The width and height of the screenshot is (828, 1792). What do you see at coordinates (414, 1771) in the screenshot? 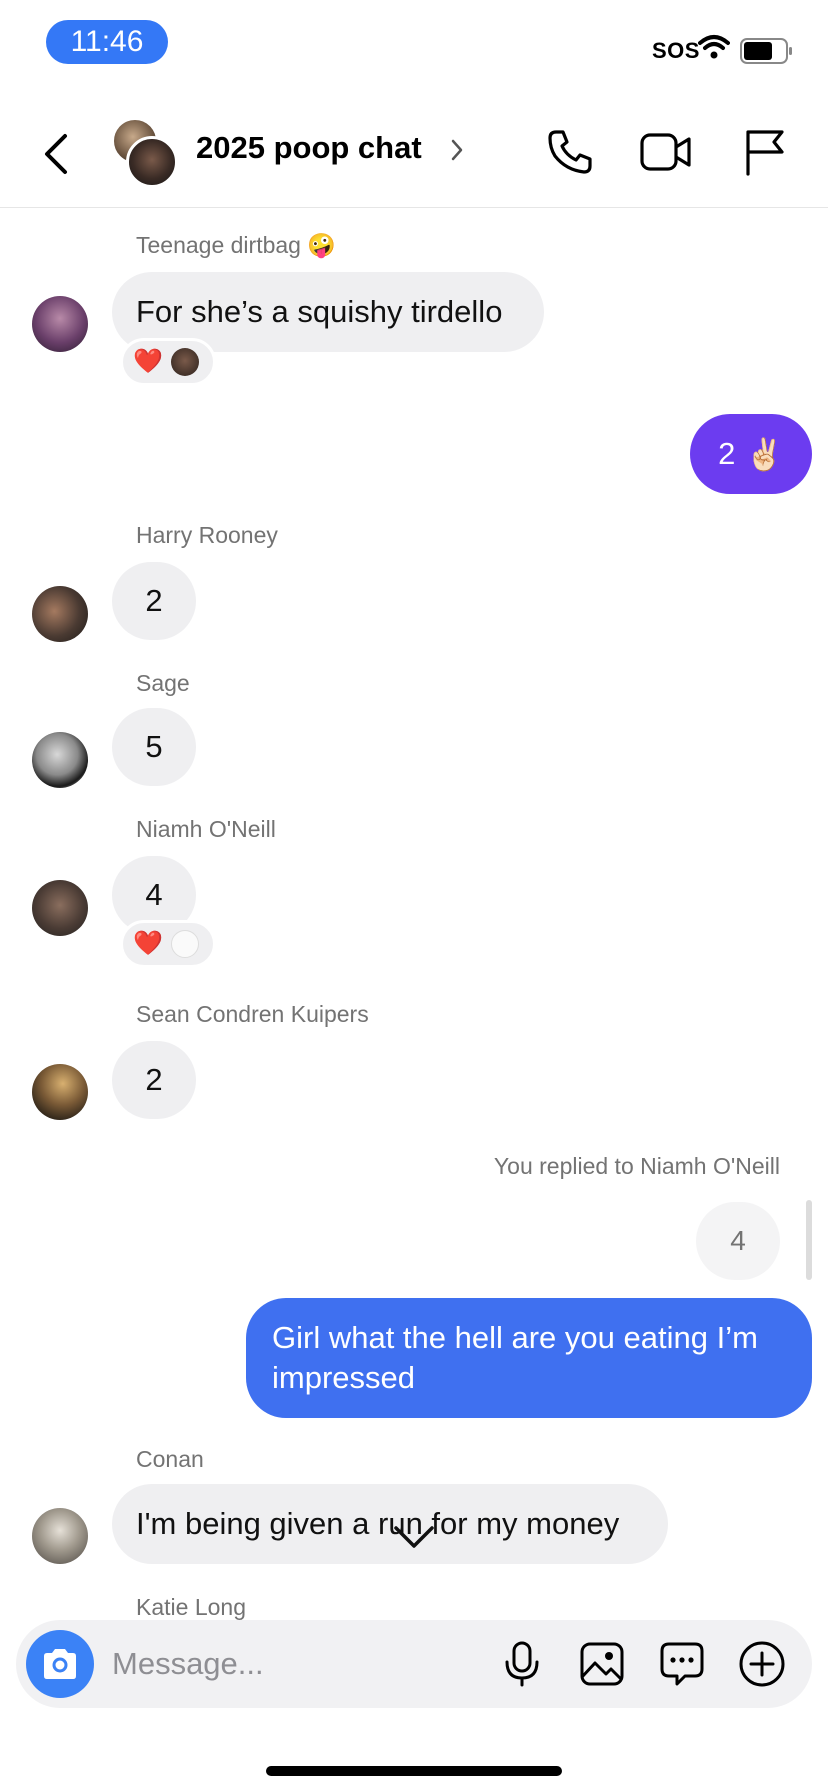
I see `home-indicator` at bounding box center [414, 1771].